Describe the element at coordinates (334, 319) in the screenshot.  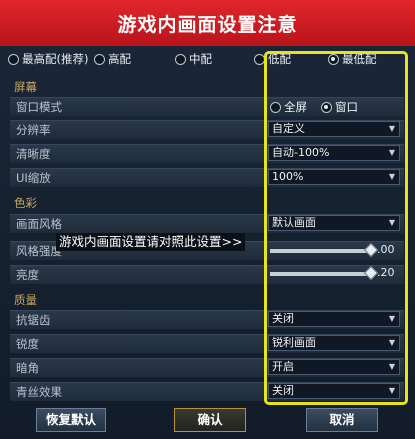
I see `antialias-dropdown: 关闭 ▼` at that location.